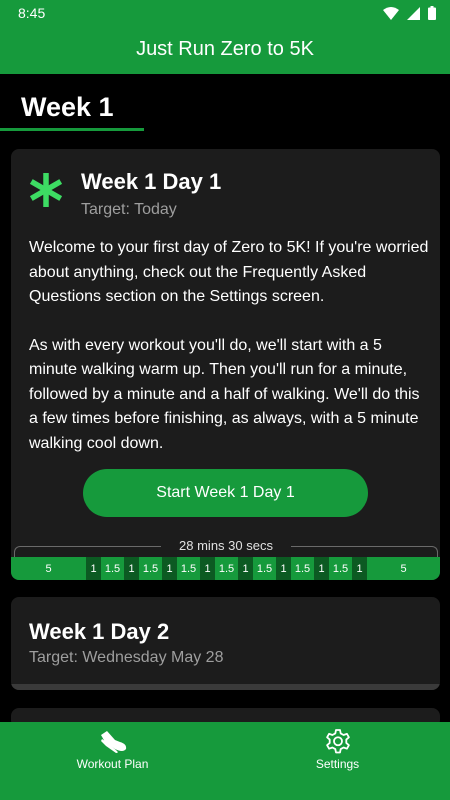 The height and width of the screenshot is (800, 450). I want to click on workout-title: Week 1 Day 1, so click(151, 181).